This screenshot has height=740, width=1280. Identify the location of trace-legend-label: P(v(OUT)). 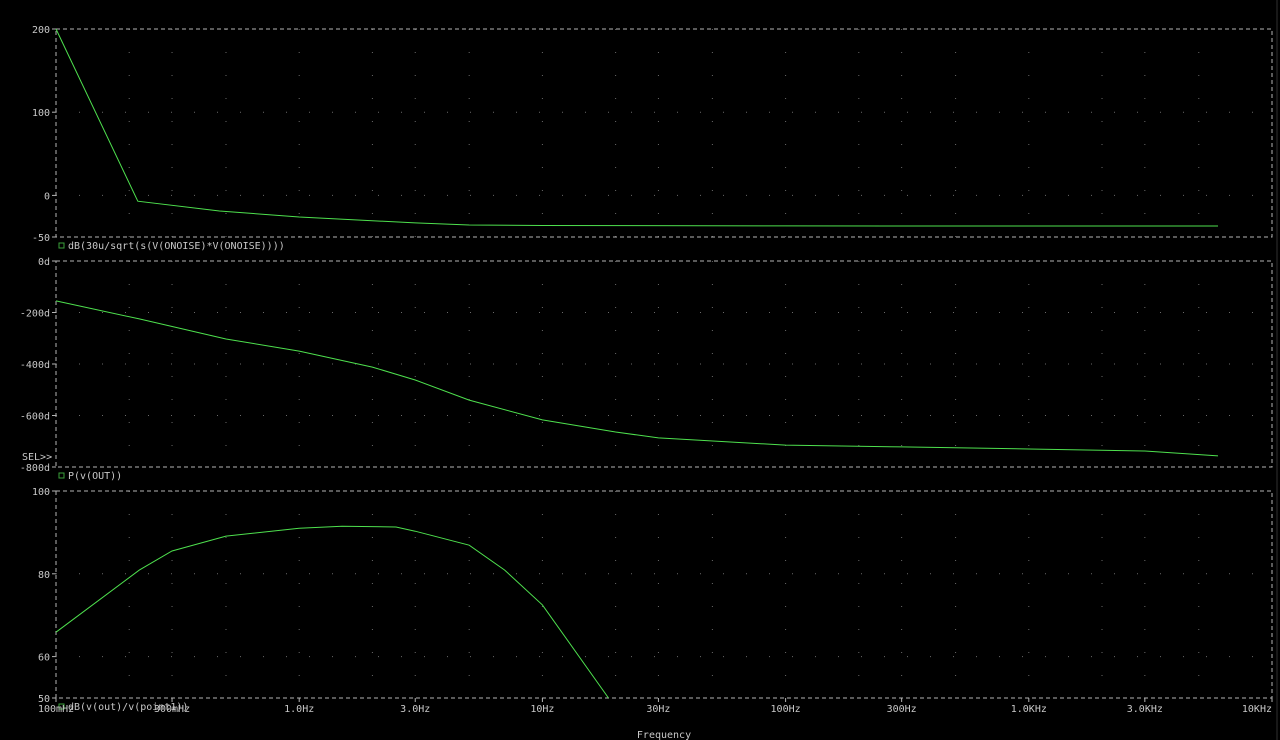
(95, 476).